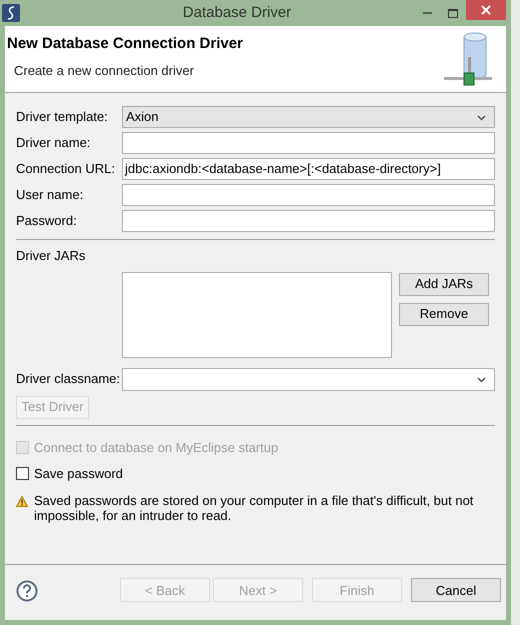 The image size is (520, 625). I want to click on jar-button: Add JARs, so click(444, 284).